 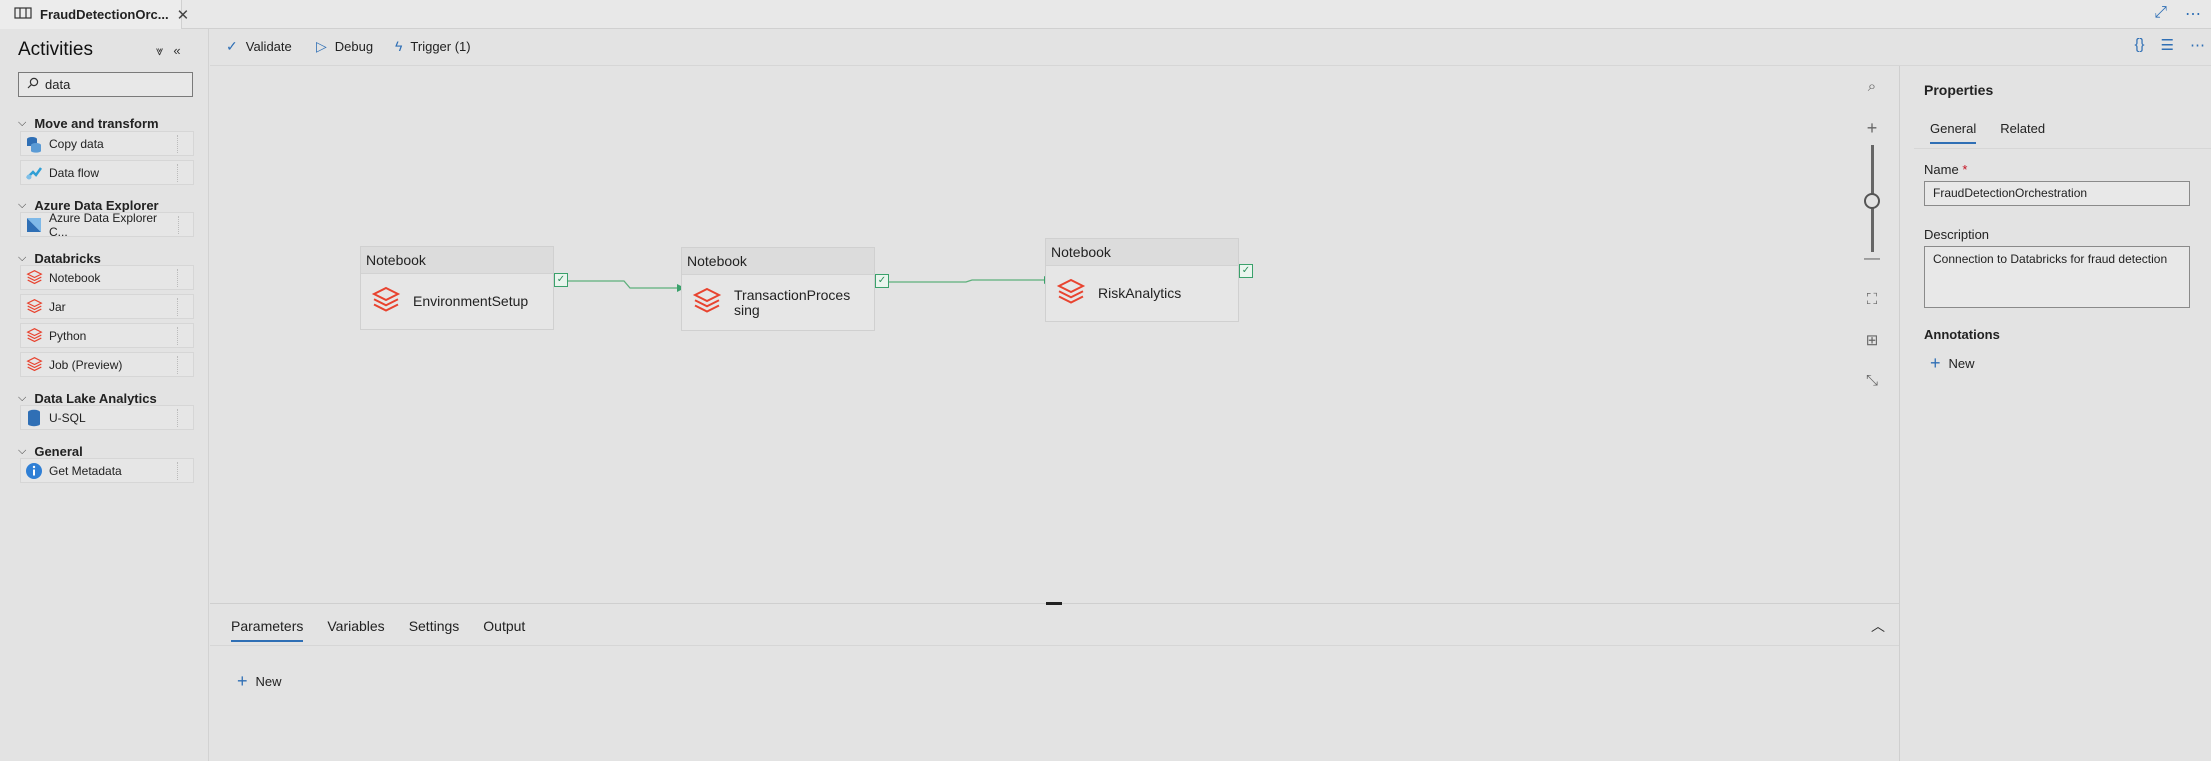 What do you see at coordinates (1210, 47) in the screenshot?
I see `pipeline-toolbar: ✓ Validate ▷ Debug ϟ Trigger (1) {} ☰ ⋯` at bounding box center [1210, 47].